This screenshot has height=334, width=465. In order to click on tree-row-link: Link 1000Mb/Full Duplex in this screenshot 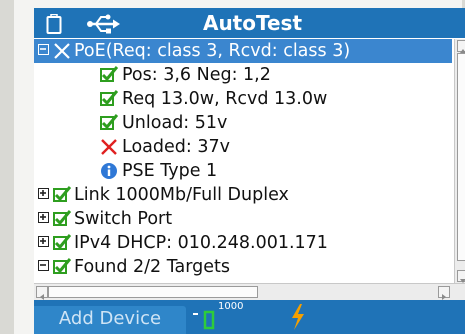, I will do `click(243, 195)`.